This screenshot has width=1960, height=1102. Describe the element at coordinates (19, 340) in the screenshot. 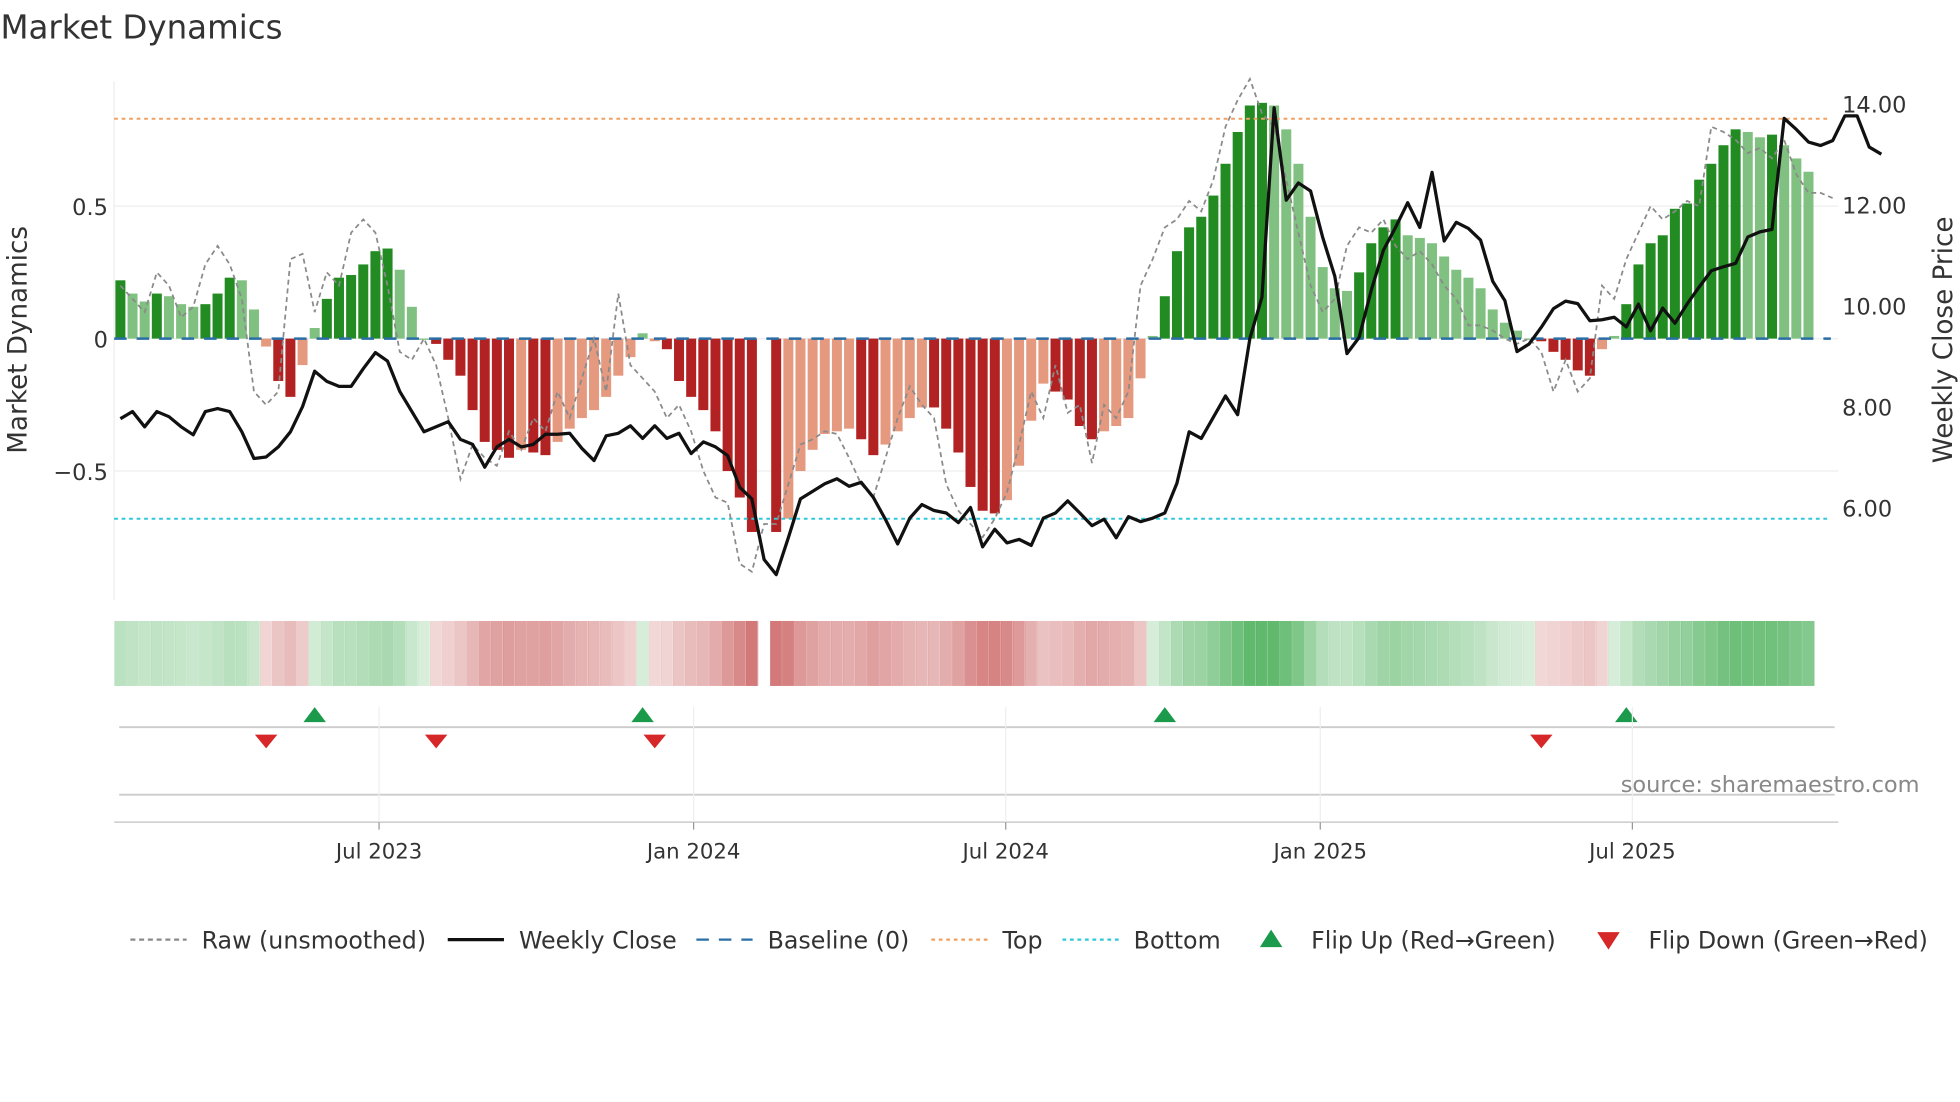

I see `y-axis-label: Market Dynamics` at that location.